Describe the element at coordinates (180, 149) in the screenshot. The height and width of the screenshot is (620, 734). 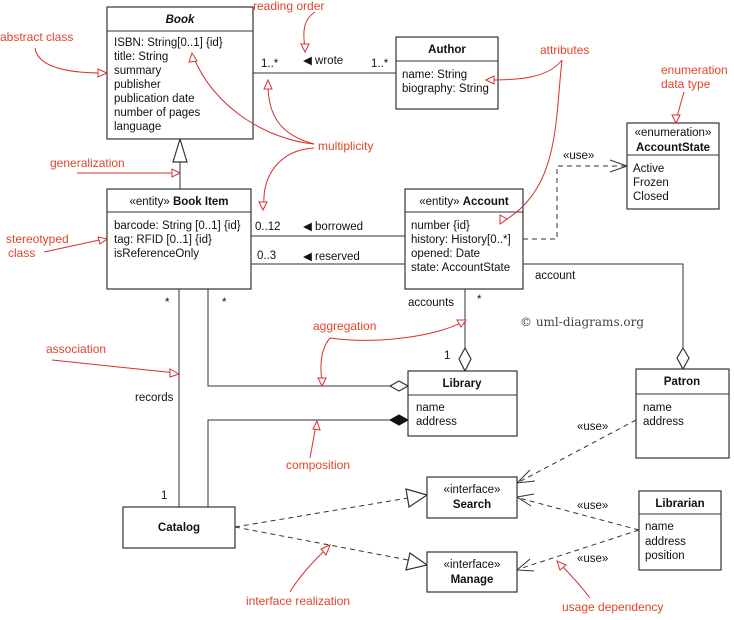
I see `generalization-triangle` at that location.